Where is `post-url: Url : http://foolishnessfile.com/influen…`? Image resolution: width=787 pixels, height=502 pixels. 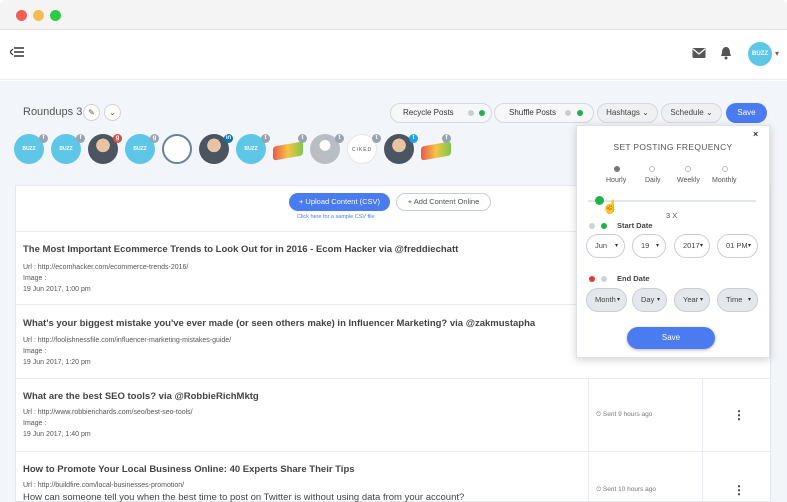
post-url: Url : http://foolishnessfile.com/influen… is located at coordinates (127, 340).